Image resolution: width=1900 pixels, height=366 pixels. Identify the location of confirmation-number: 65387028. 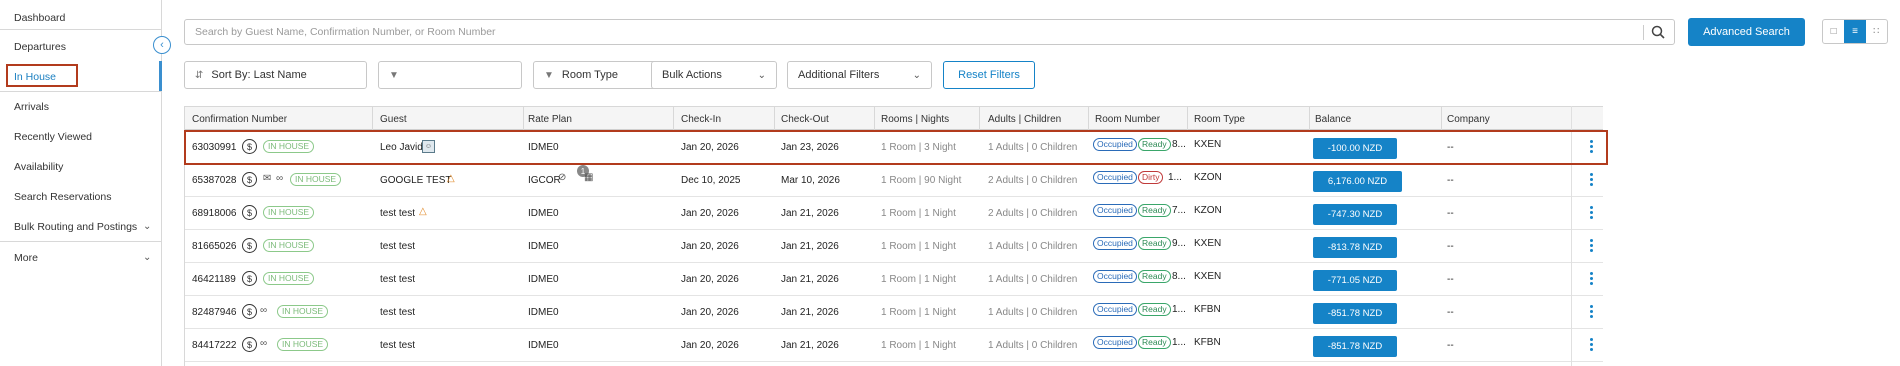
(214, 180).